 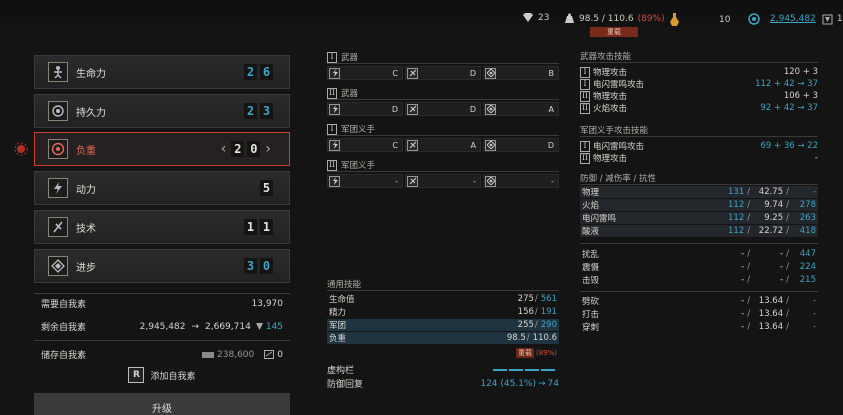 I want to click on defense-value-c: 278, so click(x=807, y=205).